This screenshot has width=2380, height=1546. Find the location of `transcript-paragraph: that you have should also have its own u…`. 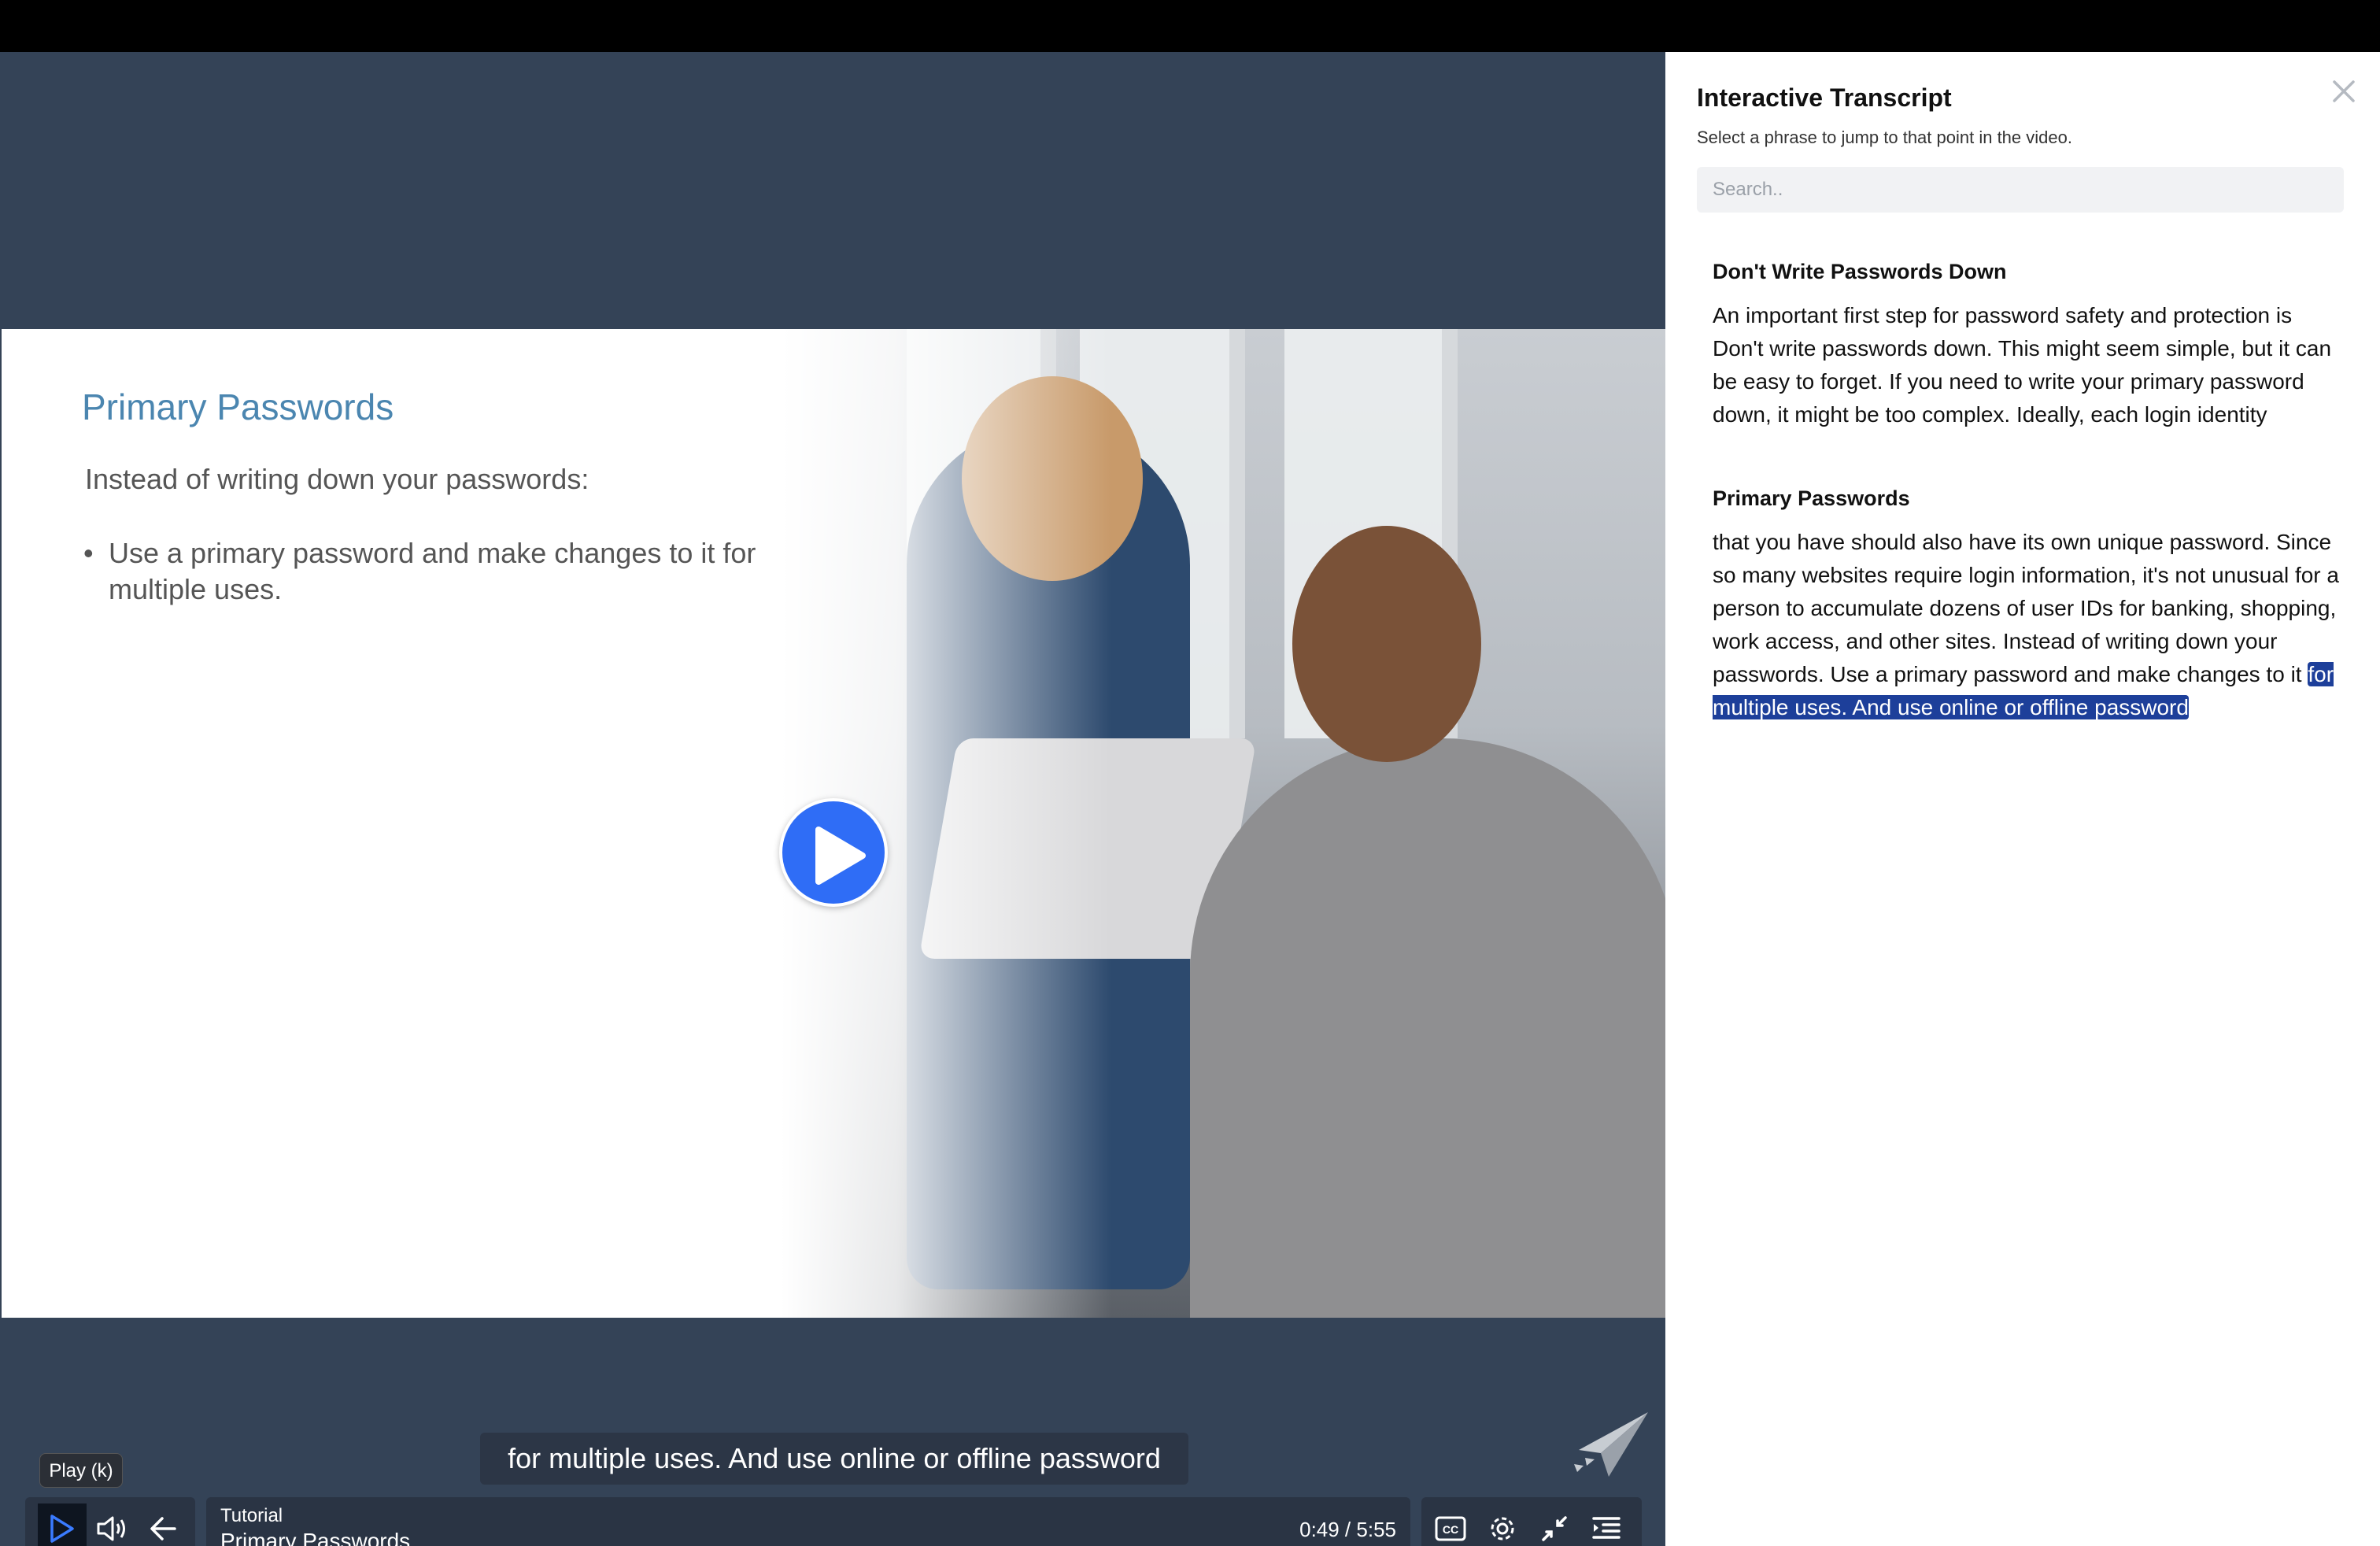

transcript-paragraph: that you have should also have its own u… is located at coordinates (2027, 625).